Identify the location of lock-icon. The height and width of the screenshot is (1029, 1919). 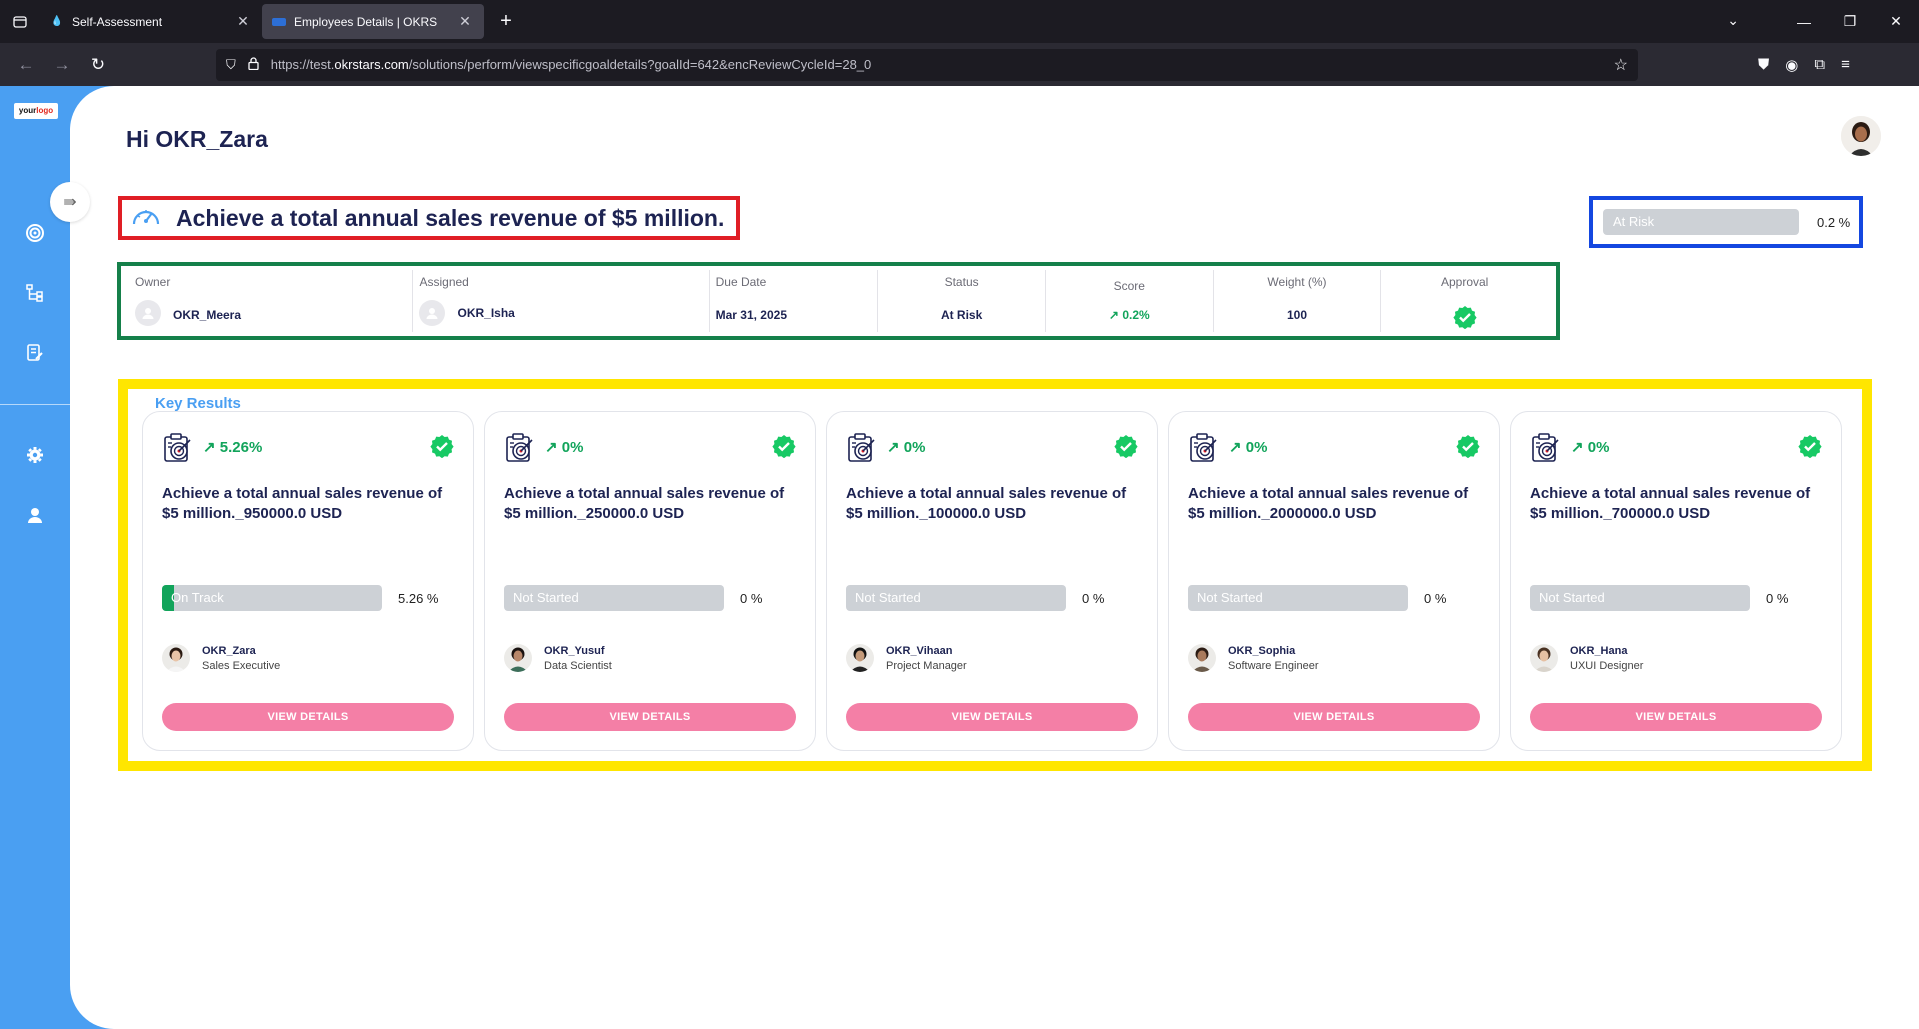
(253, 64).